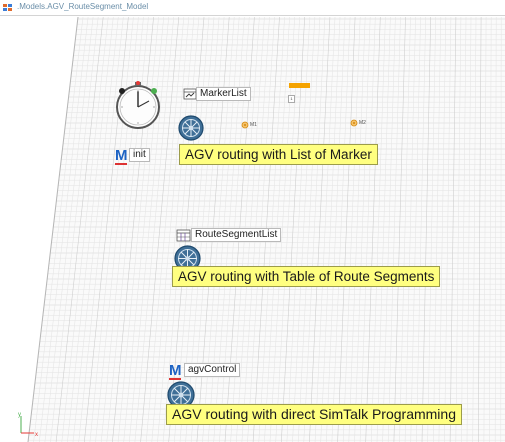 This screenshot has width=505, height=442. I want to click on marker-label-m2: M2, so click(362, 123).